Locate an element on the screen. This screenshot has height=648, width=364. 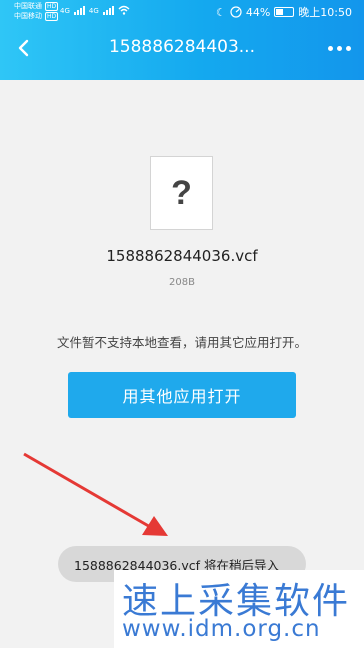
clock: 晚上10:50 is located at coordinates (325, 12).